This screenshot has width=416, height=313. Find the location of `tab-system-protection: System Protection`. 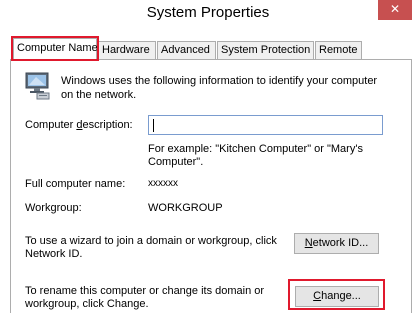

tab-system-protection: System Protection is located at coordinates (265, 50).